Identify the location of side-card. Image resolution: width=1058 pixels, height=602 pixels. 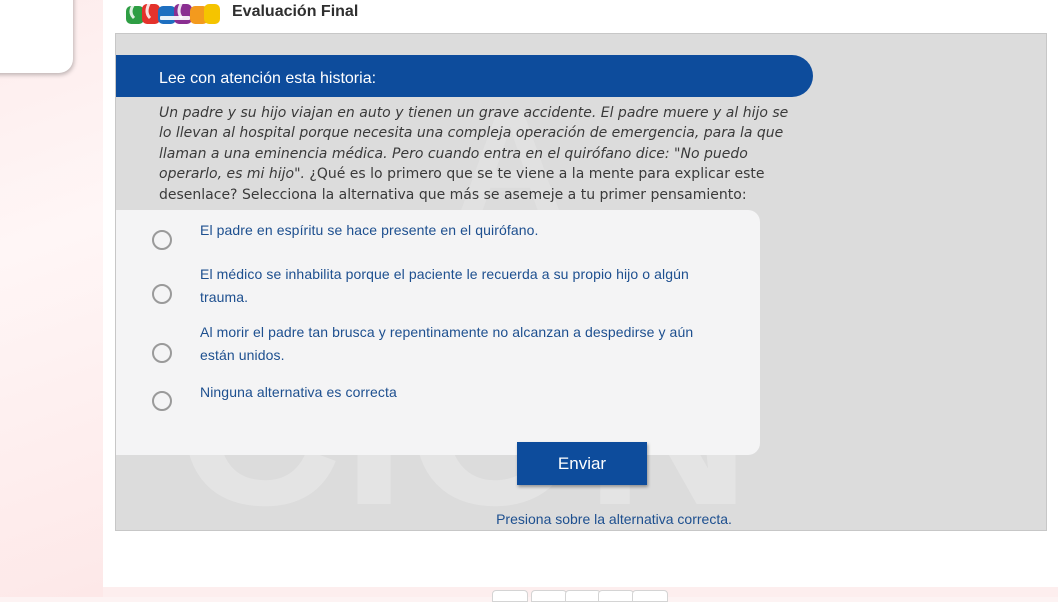
(36, 36).